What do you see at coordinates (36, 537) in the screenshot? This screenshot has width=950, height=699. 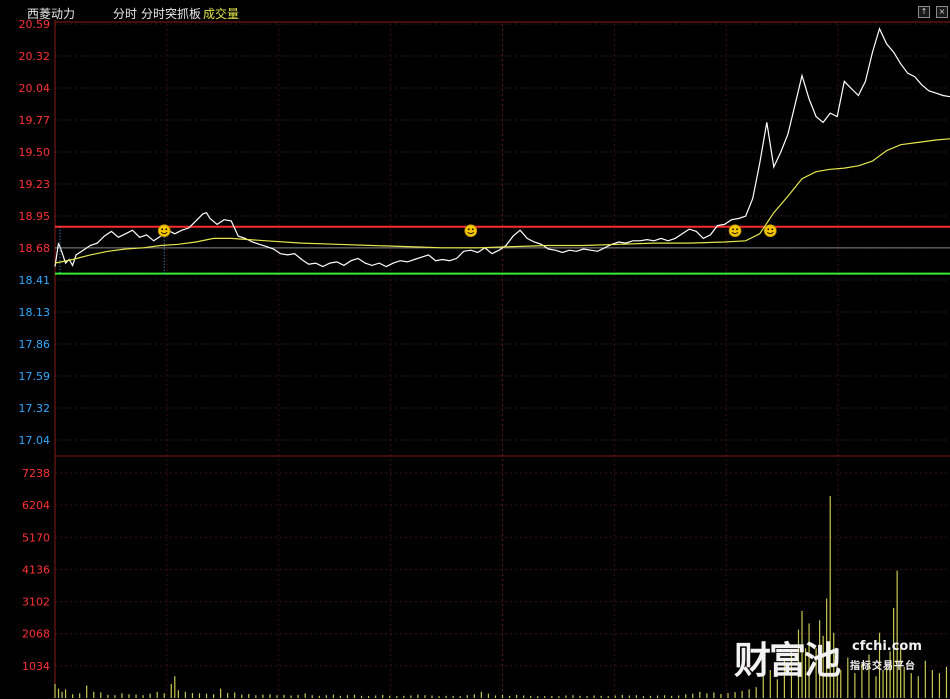 I see `volume-tick-label: 5170` at bounding box center [36, 537].